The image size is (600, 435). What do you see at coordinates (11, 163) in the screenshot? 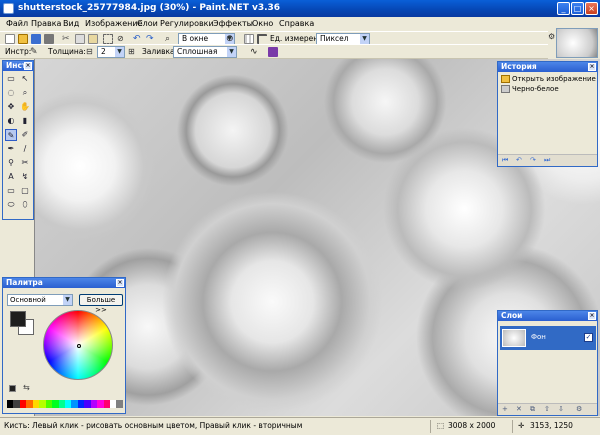
I see `clone-stamp-tool: ⚲` at bounding box center [11, 163].